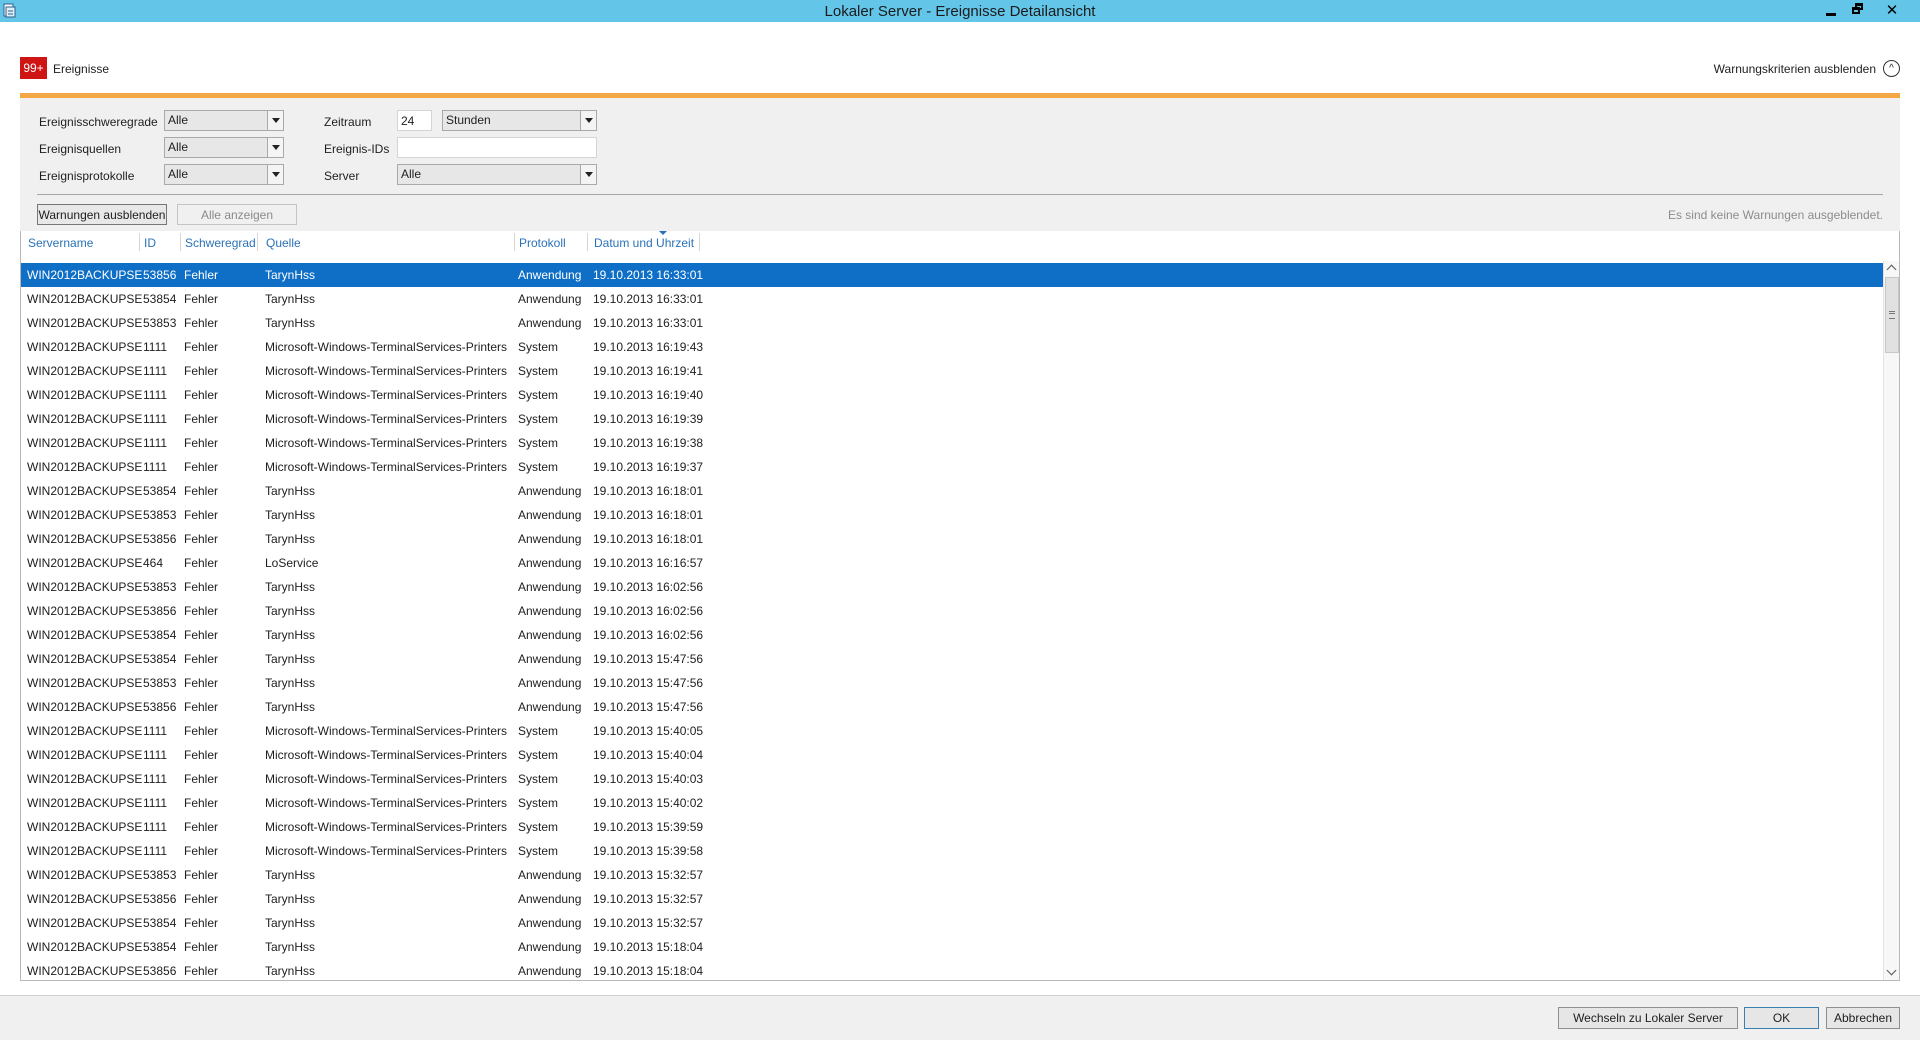 The width and height of the screenshot is (1920, 1040). What do you see at coordinates (220, 243) in the screenshot?
I see `column-header-severity: Schweregrad` at bounding box center [220, 243].